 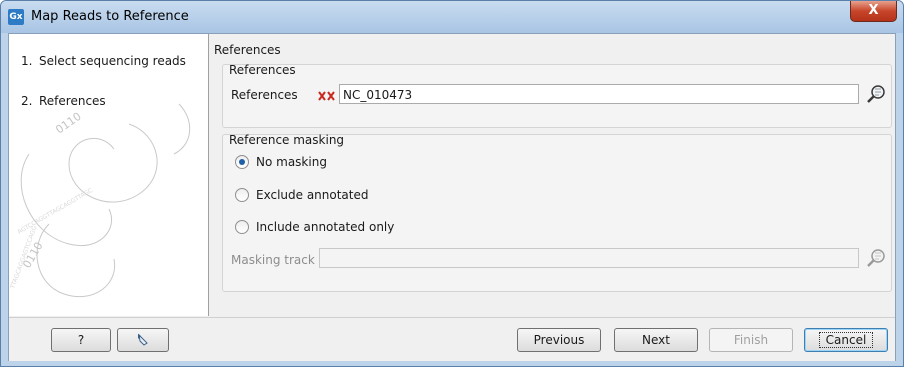 I want to click on reference-sequence-icon, so click(x=326, y=96).